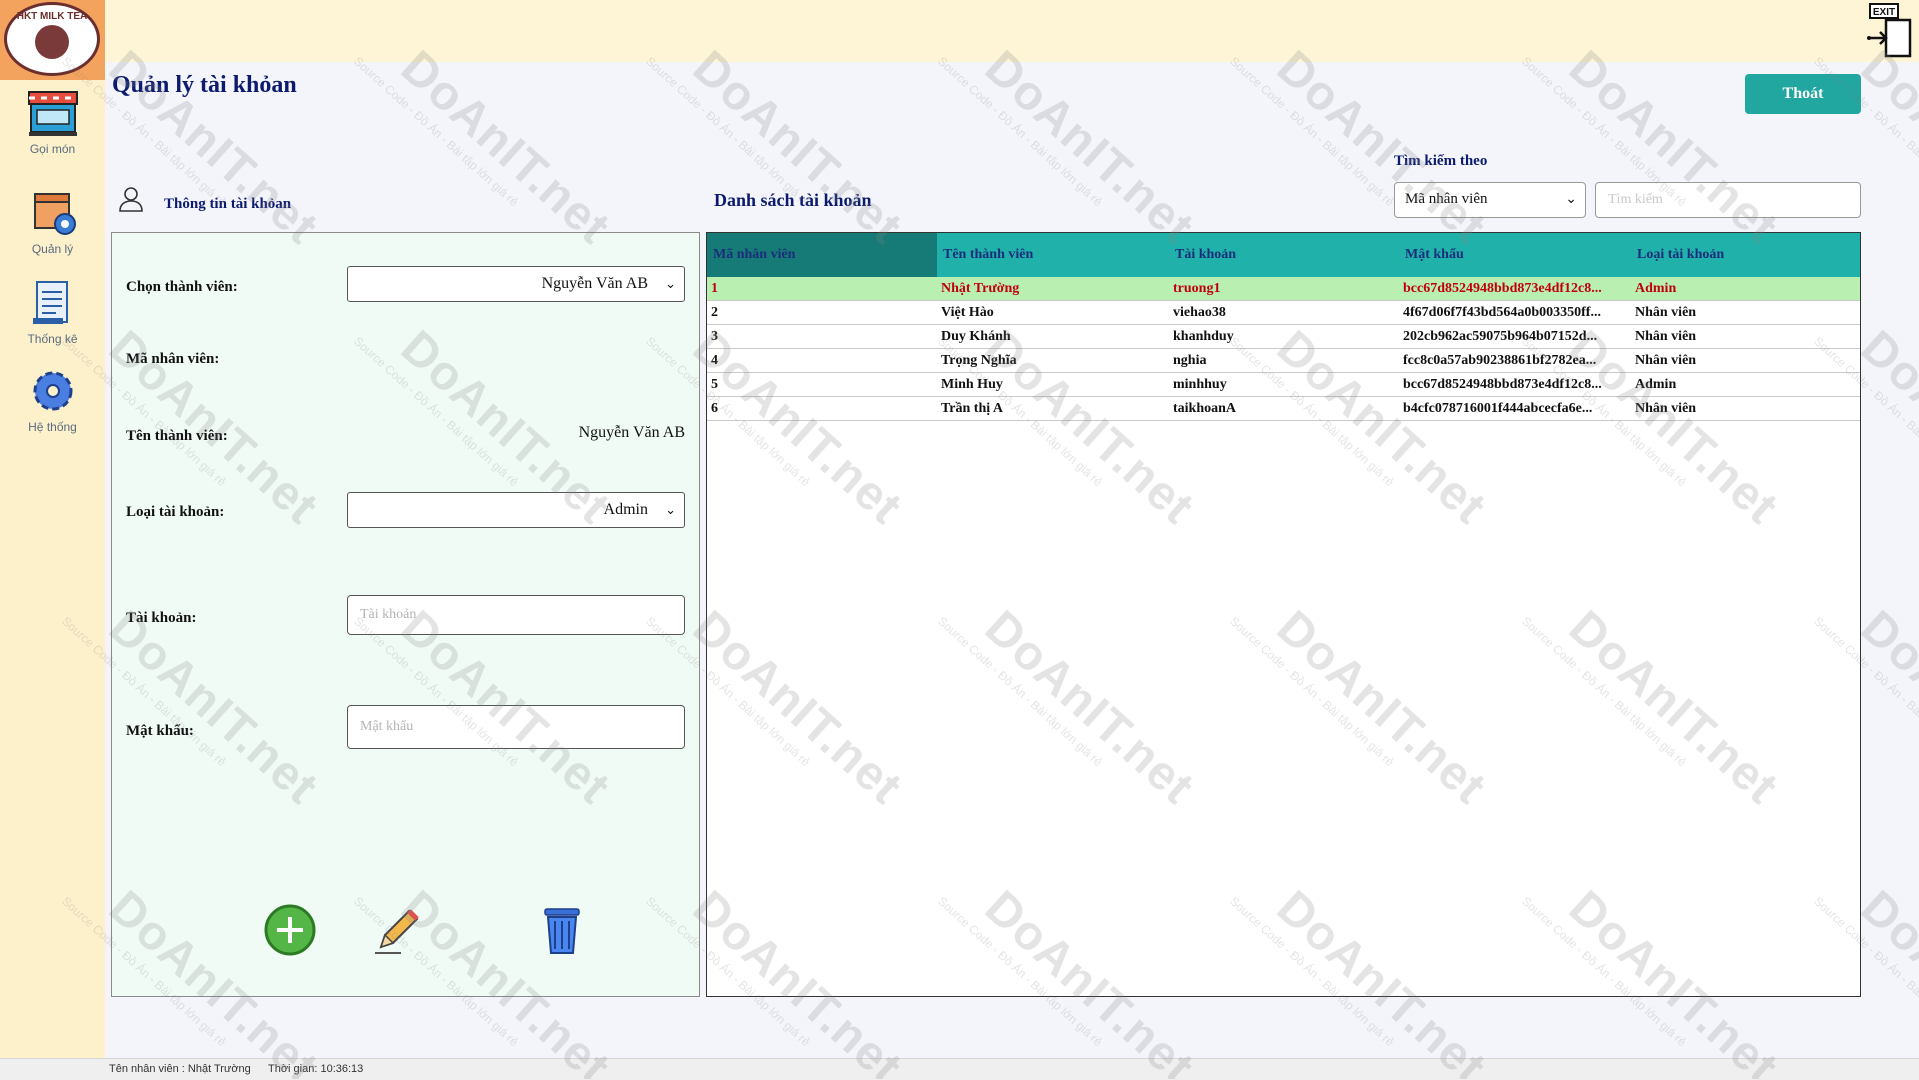  Describe the element at coordinates (976, 336) in the screenshot. I see `table-cell: Duy Khánh` at that location.